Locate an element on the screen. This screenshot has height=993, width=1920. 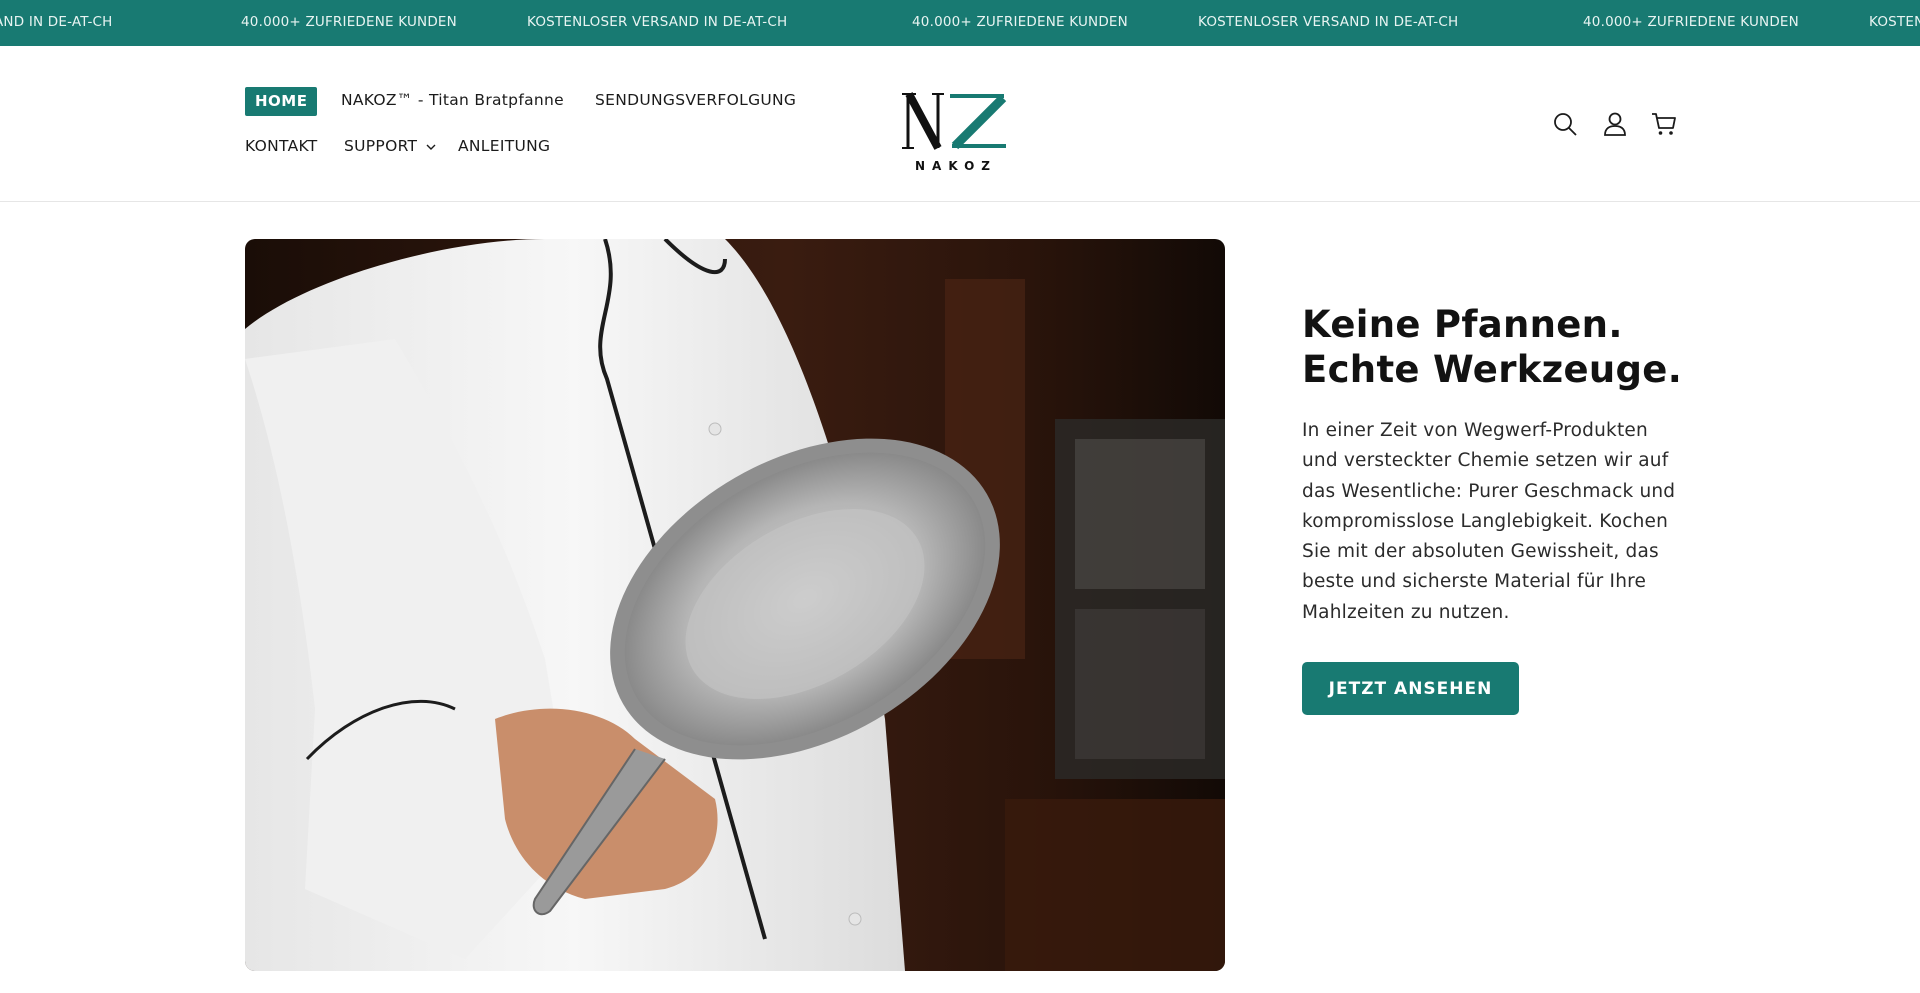
hero-title: Keine Pfannen. Echte Werkzeuge. is located at coordinates (1492, 347).